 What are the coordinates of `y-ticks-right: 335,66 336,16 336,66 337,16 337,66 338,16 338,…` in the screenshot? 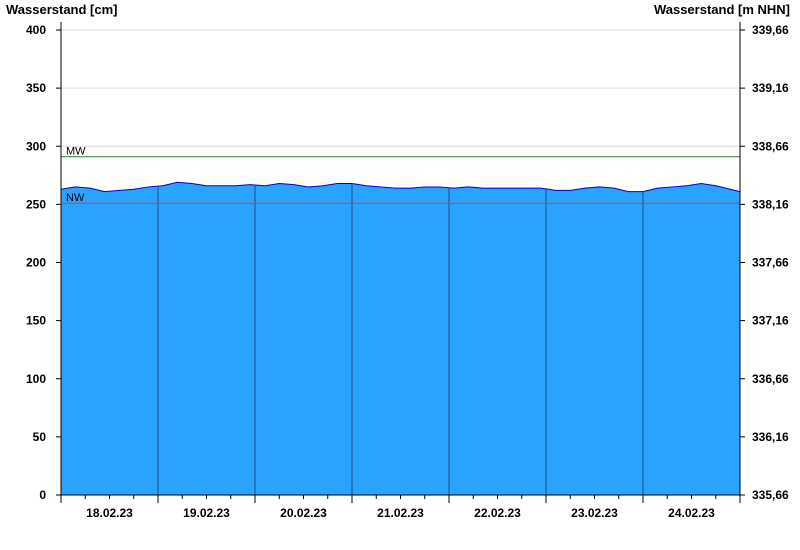 It's located at (764, 262).